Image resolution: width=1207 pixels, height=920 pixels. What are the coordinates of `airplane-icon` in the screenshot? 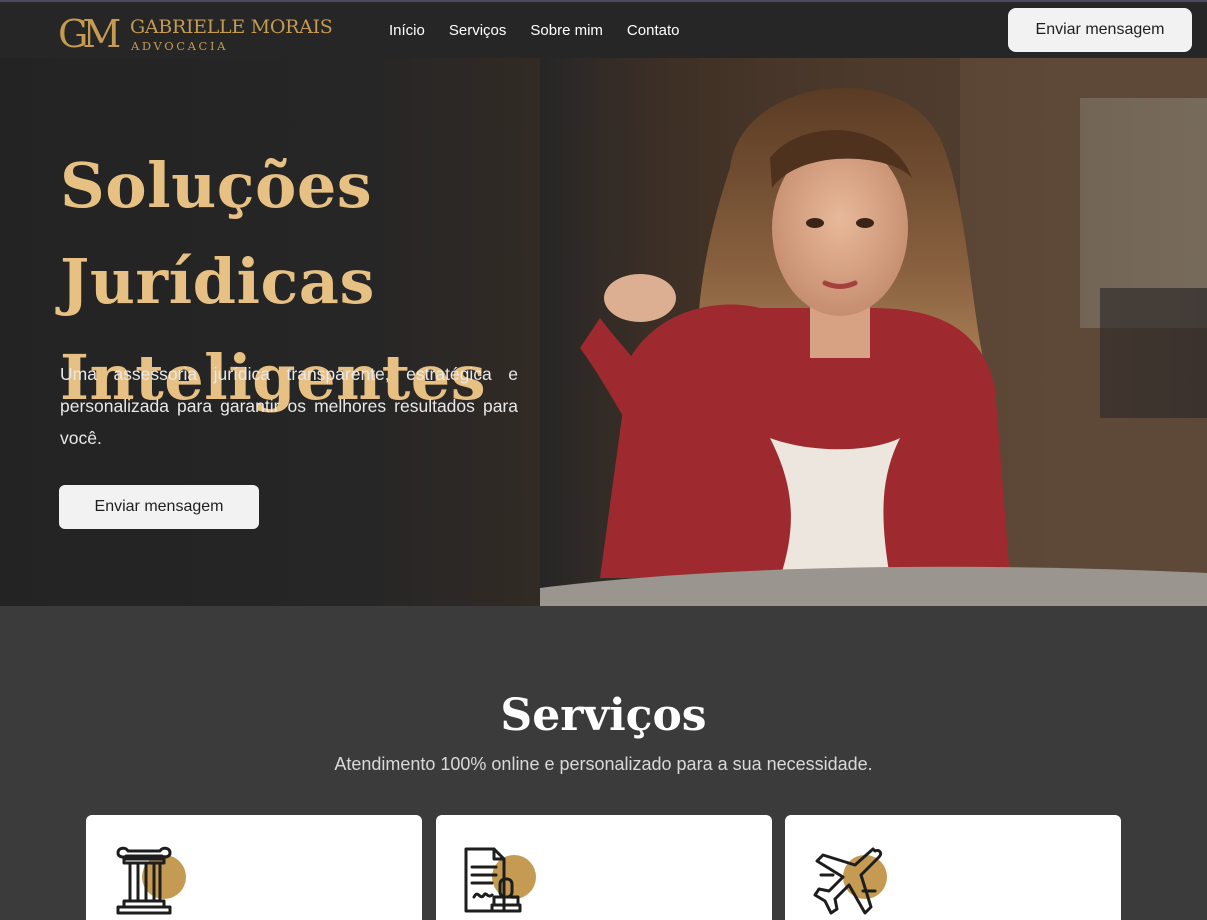 It's located at (853, 881).